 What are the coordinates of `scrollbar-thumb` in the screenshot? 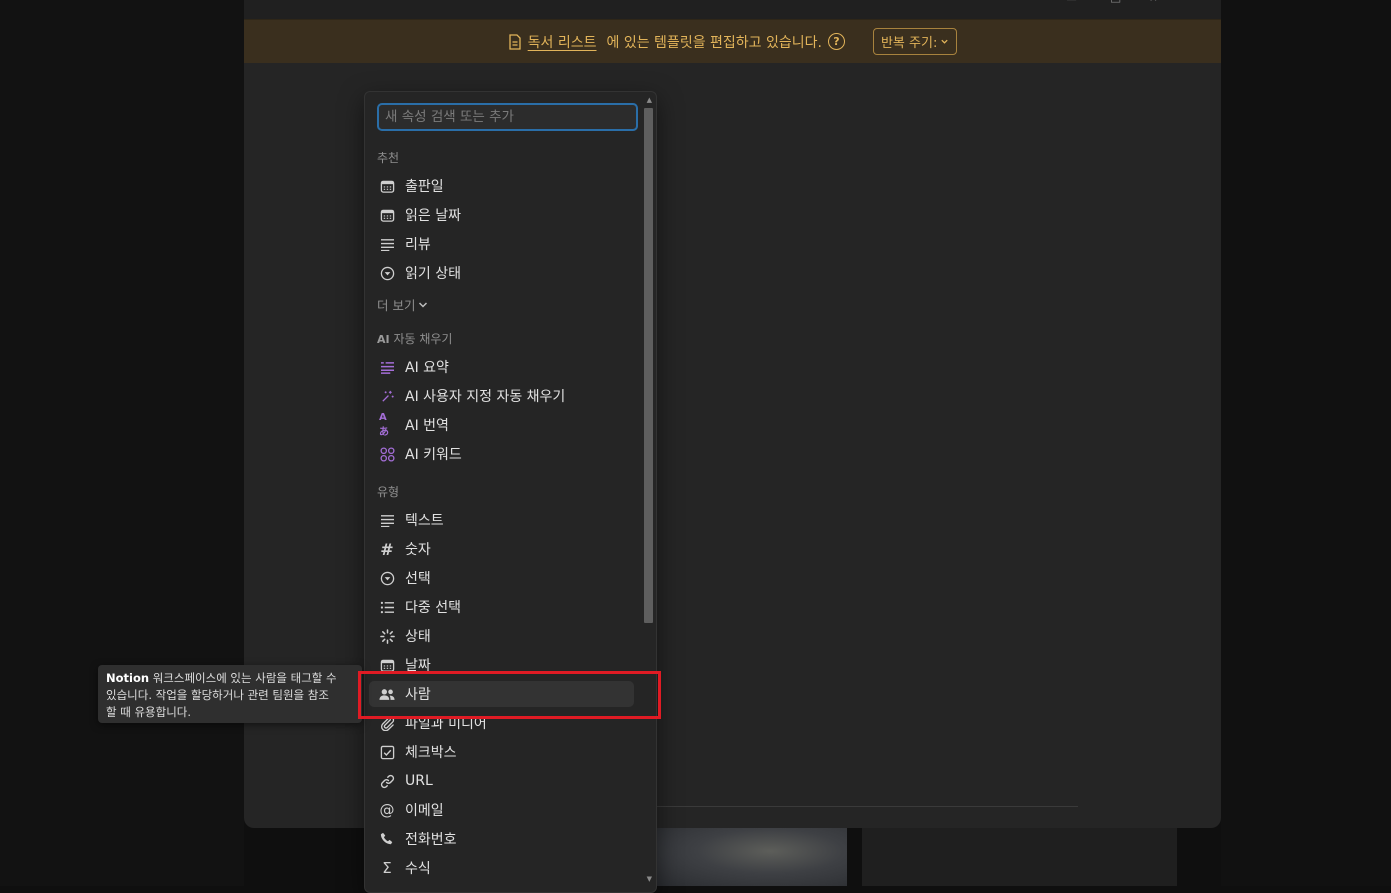 It's located at (648, 365).